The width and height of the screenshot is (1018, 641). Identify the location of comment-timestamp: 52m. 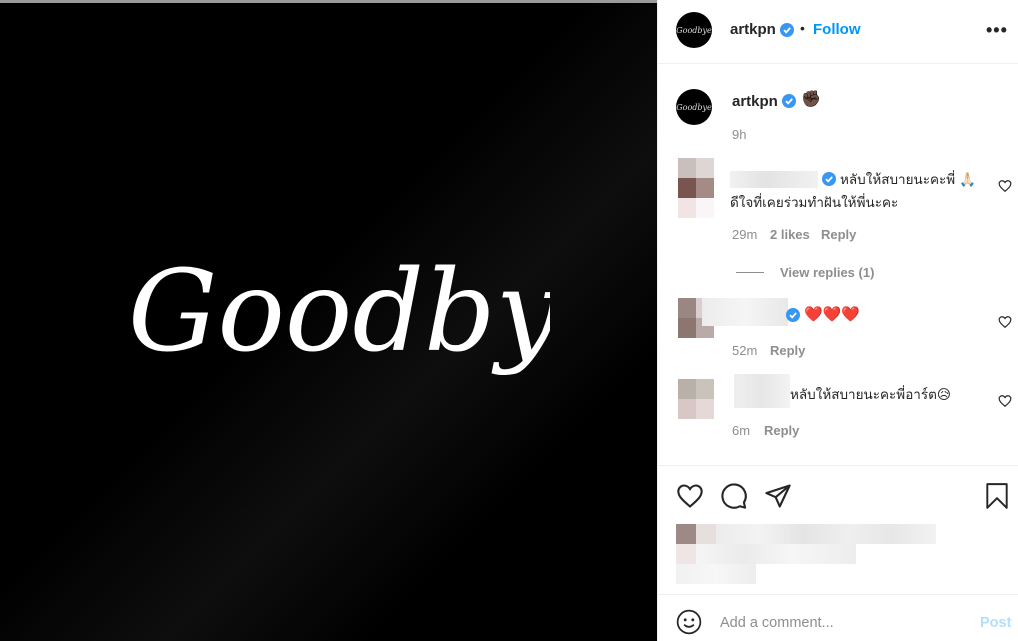
(744, 350).